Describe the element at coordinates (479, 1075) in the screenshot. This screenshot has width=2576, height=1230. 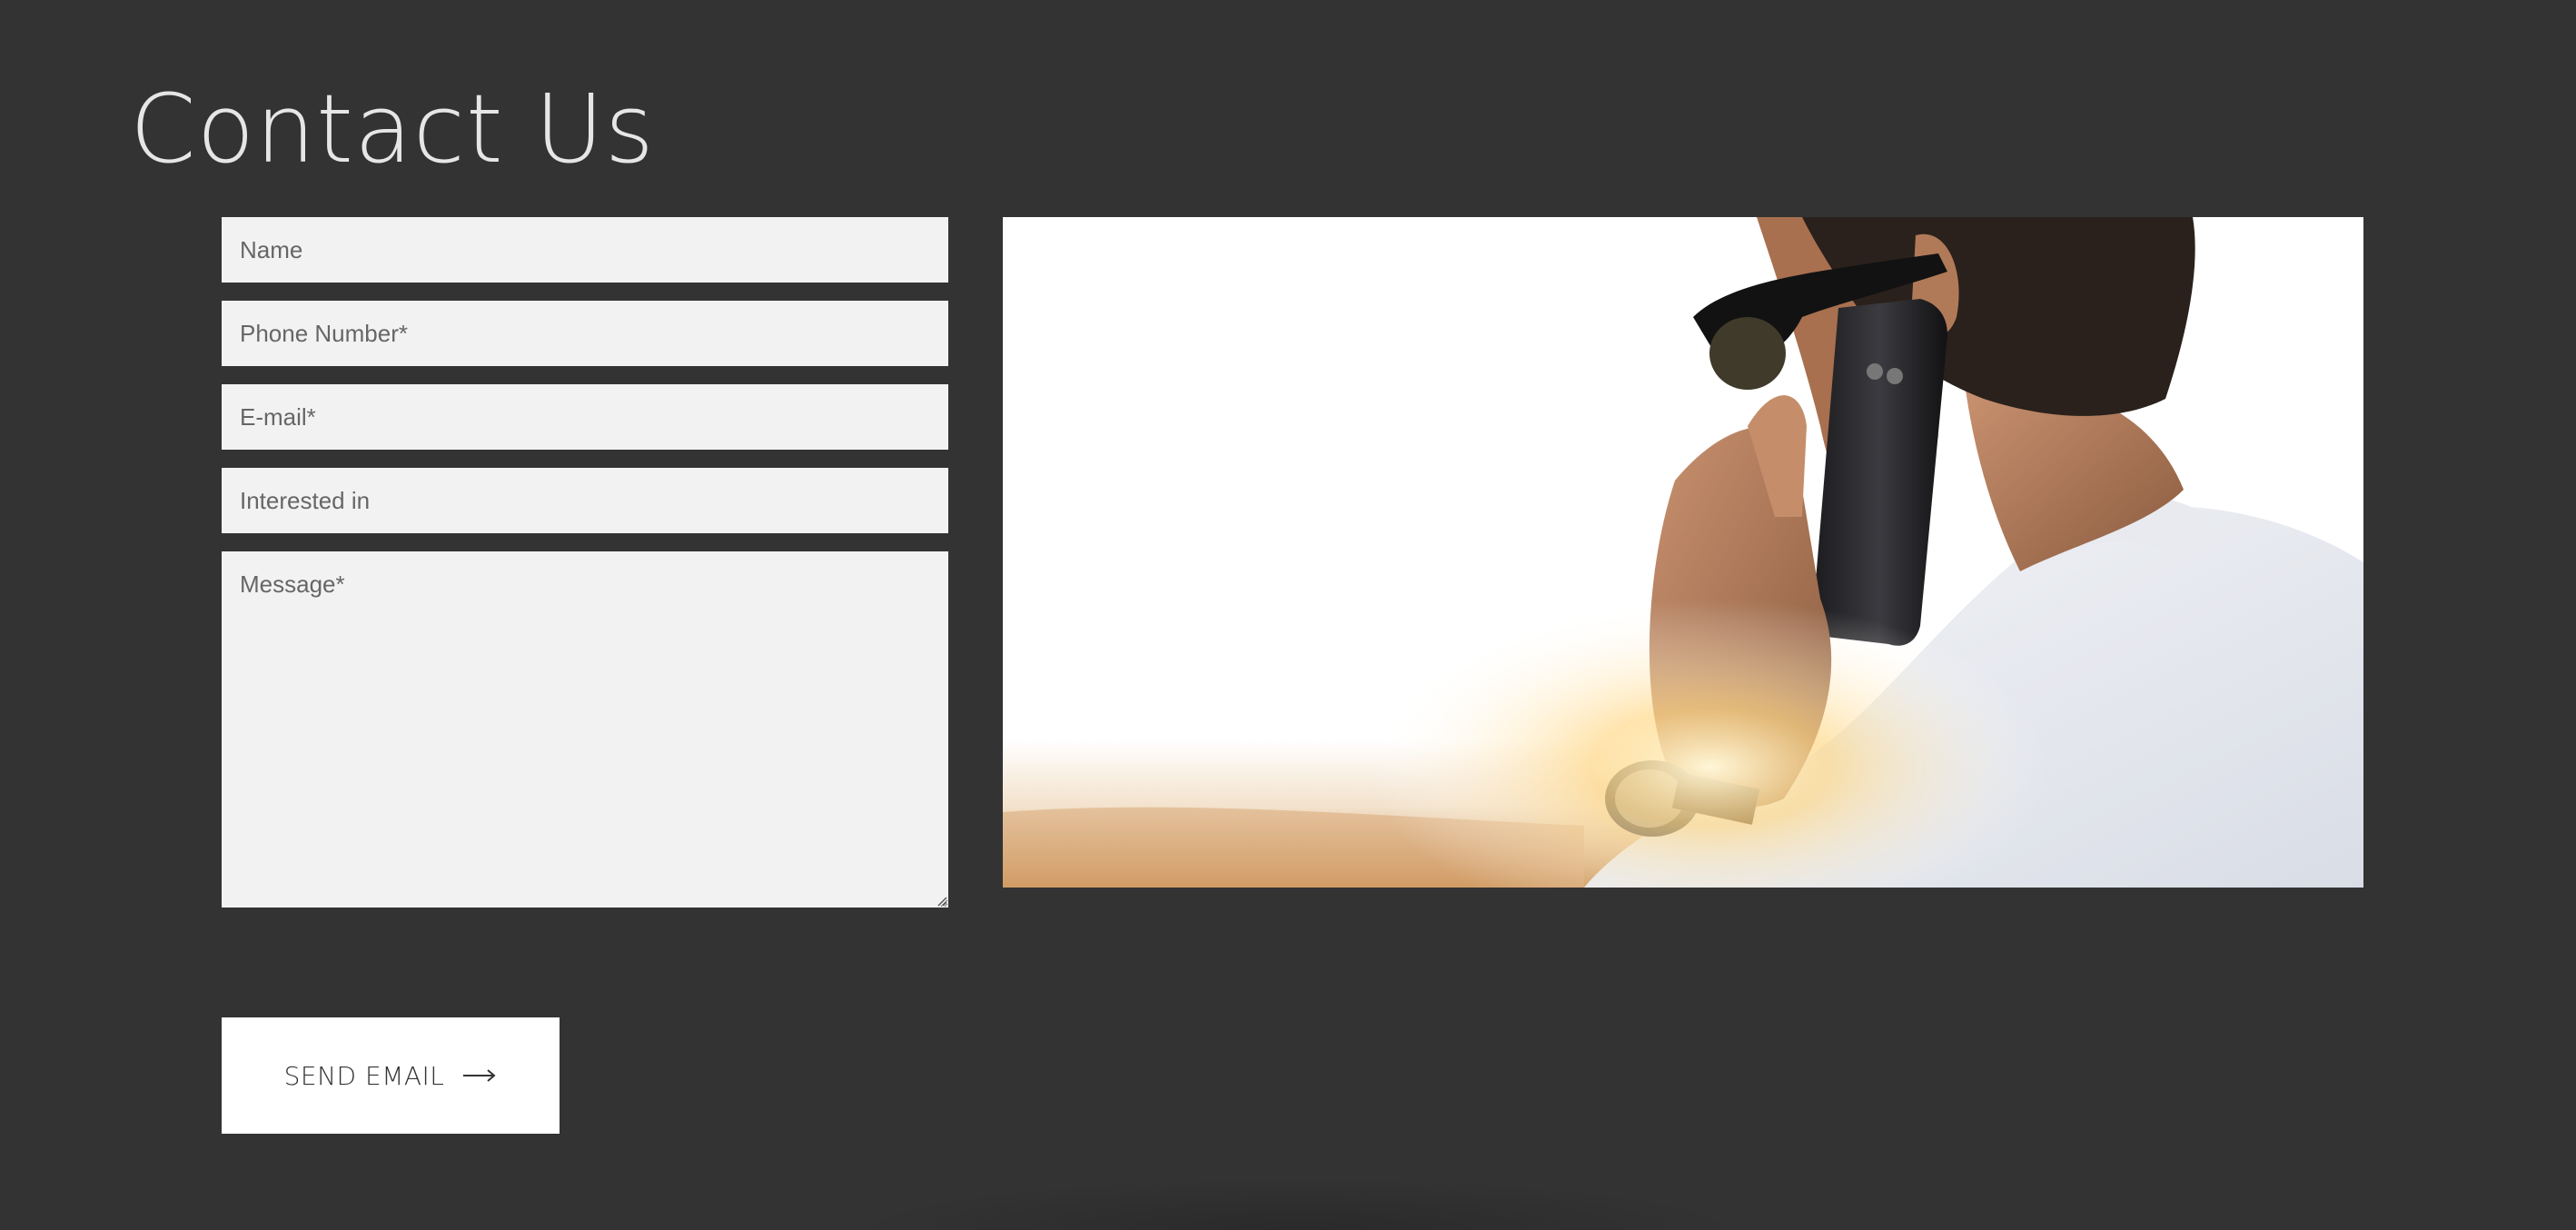
I see `arrow-right-icon` at that location.